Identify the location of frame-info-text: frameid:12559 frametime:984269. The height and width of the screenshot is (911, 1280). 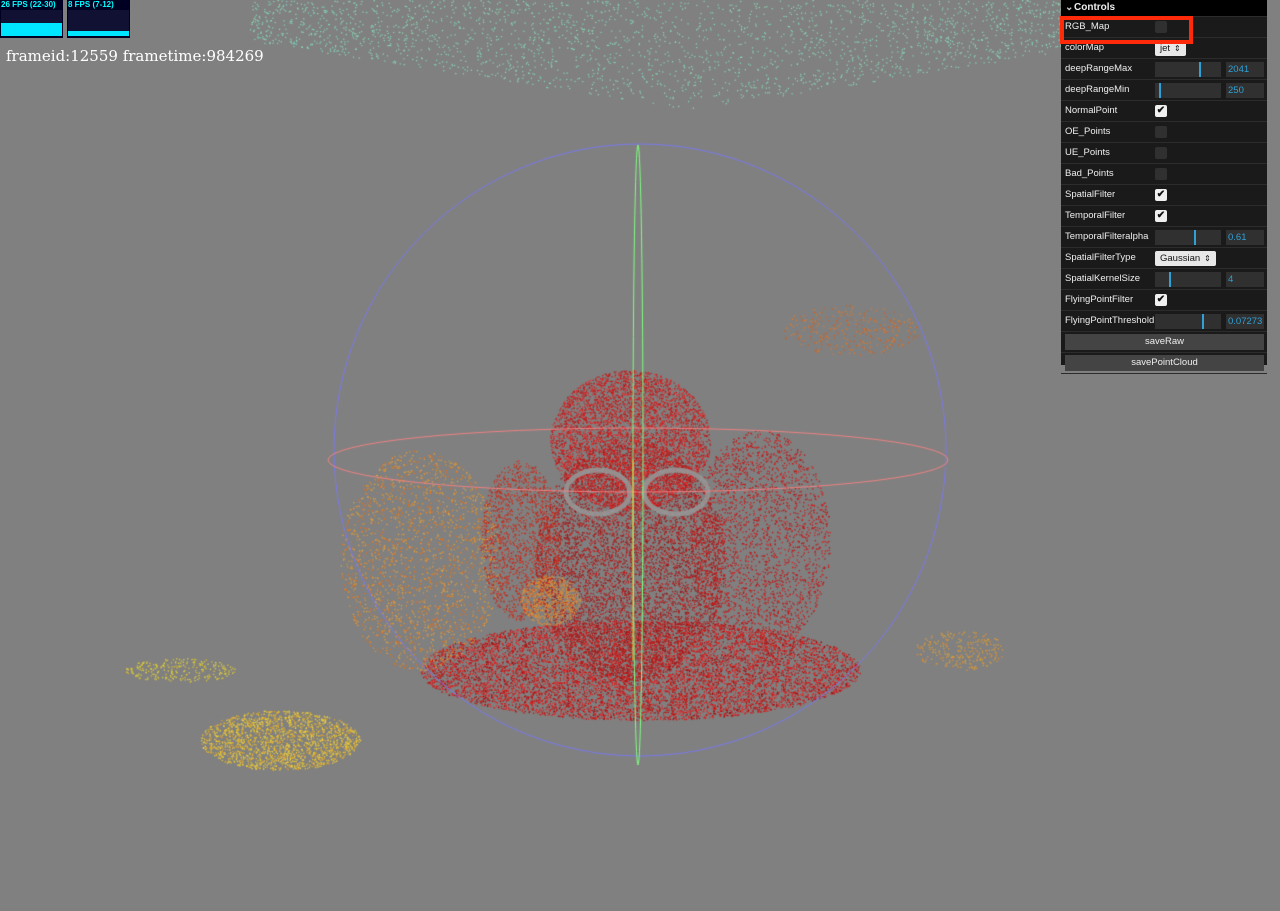
(135, 56).